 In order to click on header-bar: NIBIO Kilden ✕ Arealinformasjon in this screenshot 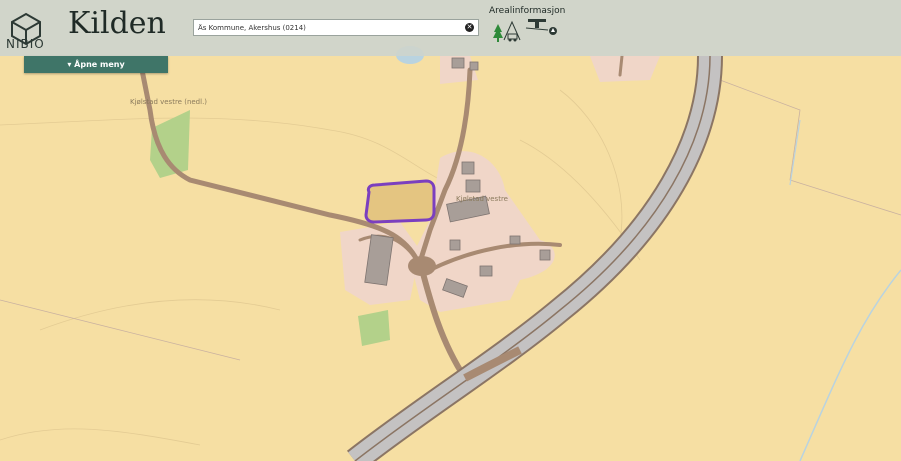, I will do `click(450, 28)`.